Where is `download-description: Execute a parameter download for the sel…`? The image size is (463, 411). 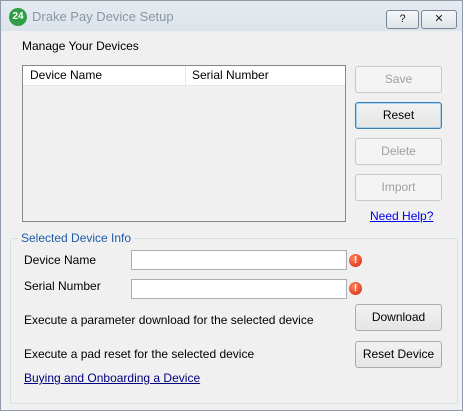 download-description: Execute a parameter download for the sel… is located at coordinates (169, 320).